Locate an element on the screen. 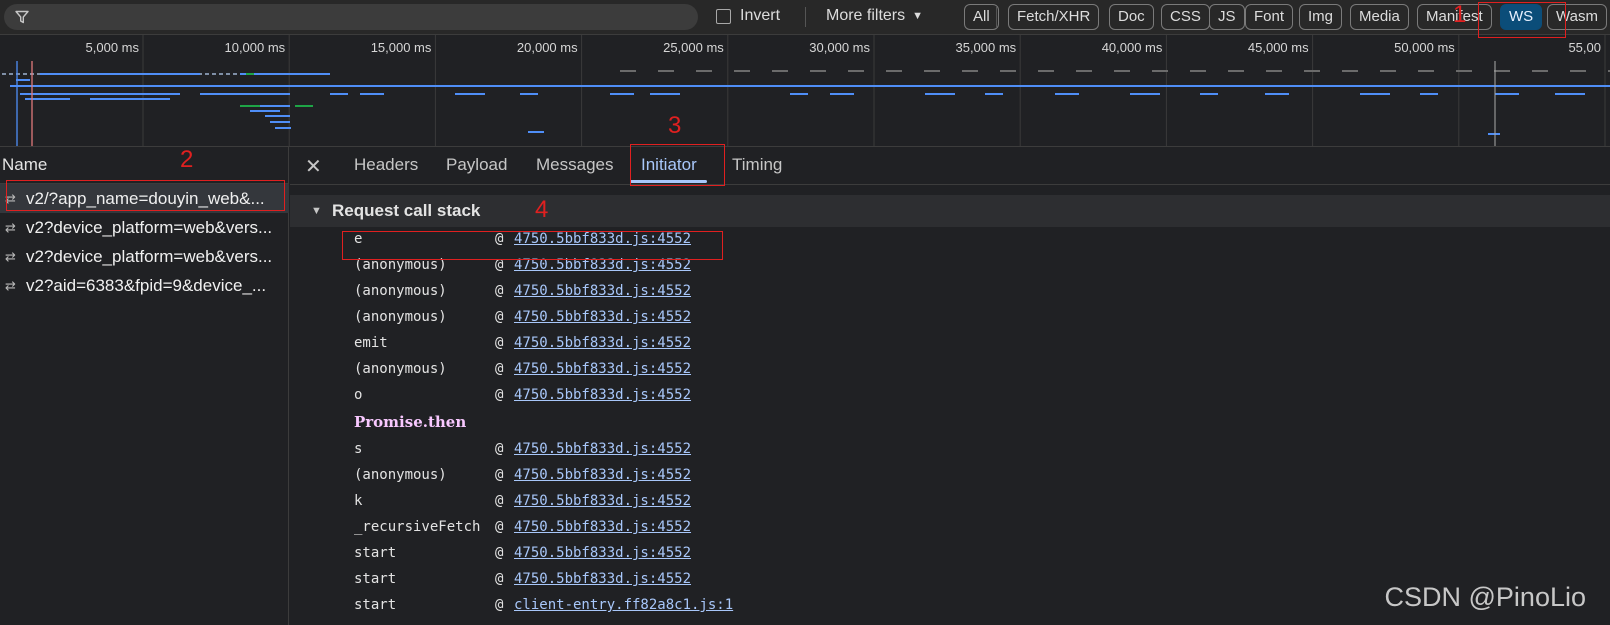 The height and width of the screenshot is (625, 1610). tab-payload: Payload is located at coordinates (476, 165).